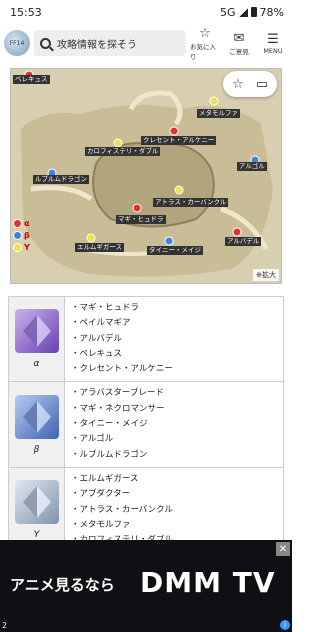 This screenshot has height=632, width=320. What do you see at coordinates (252, 166) in the screenshot?
I see `map-label-algol: アルゴル` at bounding box center [252, 166].